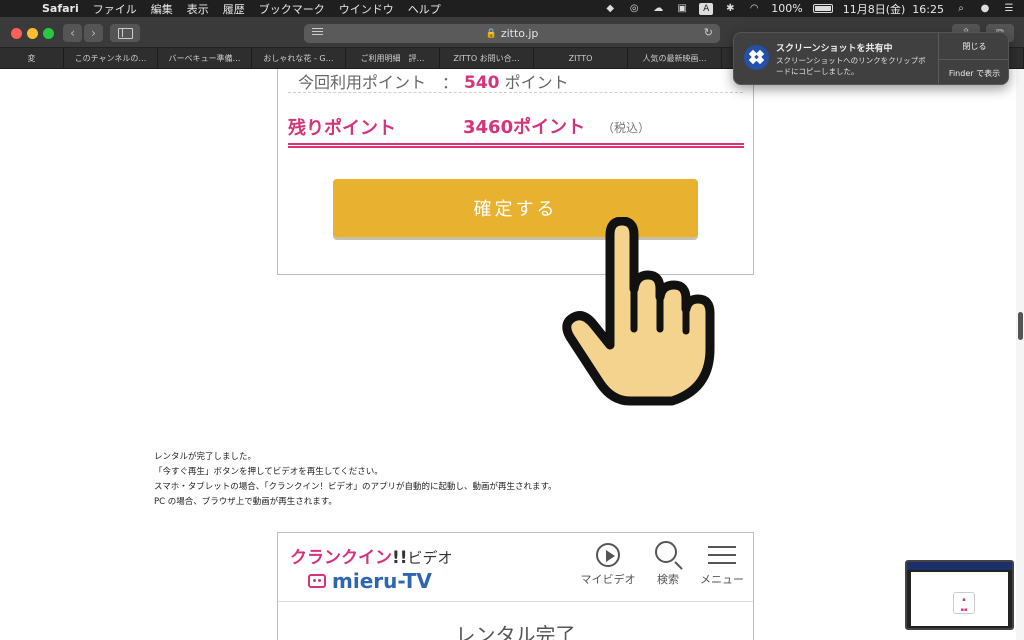 This screenshot has height=640, width=1024. I want to click on remaining-points-label: 残りポイント, so click(342, 128).